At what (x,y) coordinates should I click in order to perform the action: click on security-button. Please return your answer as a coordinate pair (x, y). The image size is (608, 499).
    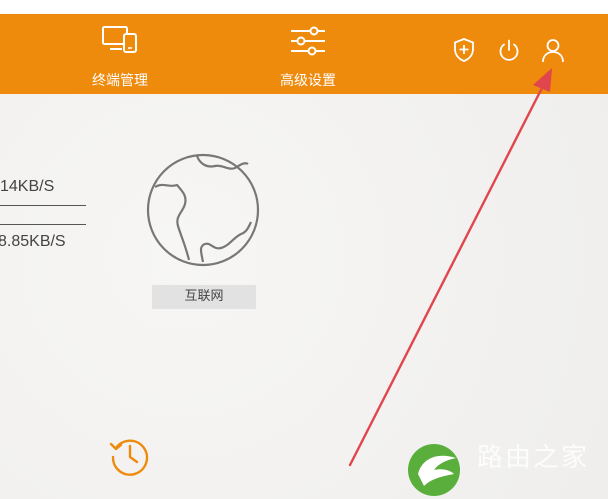
    Looking at the image, I should click on (464, 50).